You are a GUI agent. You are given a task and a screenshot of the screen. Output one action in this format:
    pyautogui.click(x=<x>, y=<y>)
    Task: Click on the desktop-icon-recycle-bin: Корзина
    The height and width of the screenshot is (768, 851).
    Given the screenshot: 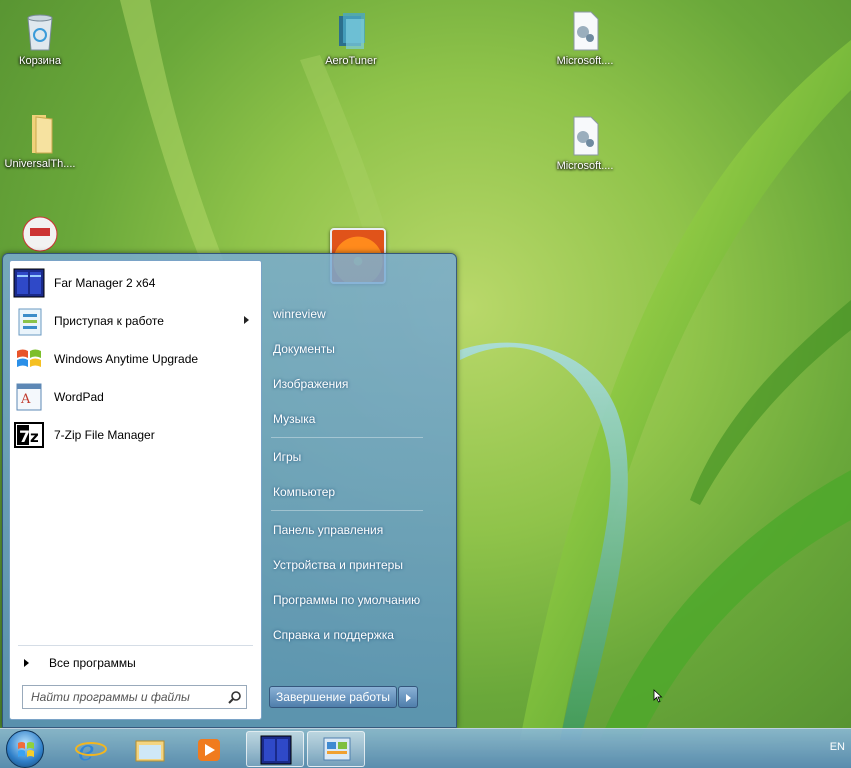 What is the action you would take?
    pyautogui.click(x=40, y=38)
    